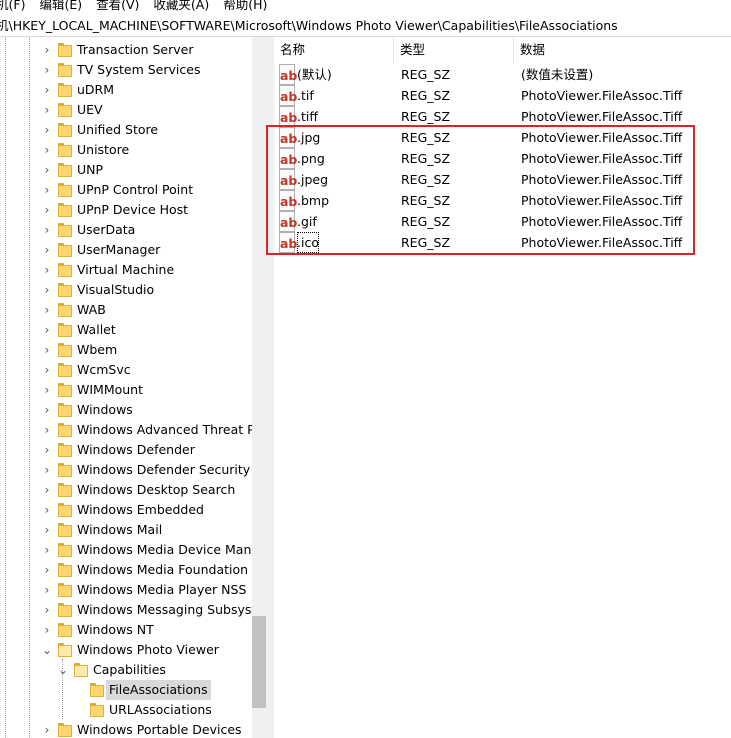 This screenshot has height=738, width=731. What do you see at coordinates (133, 430) in the screenshot?
I see `tree-item: › Windows Advanced Threat Pro` at bounding box center [133, 430].